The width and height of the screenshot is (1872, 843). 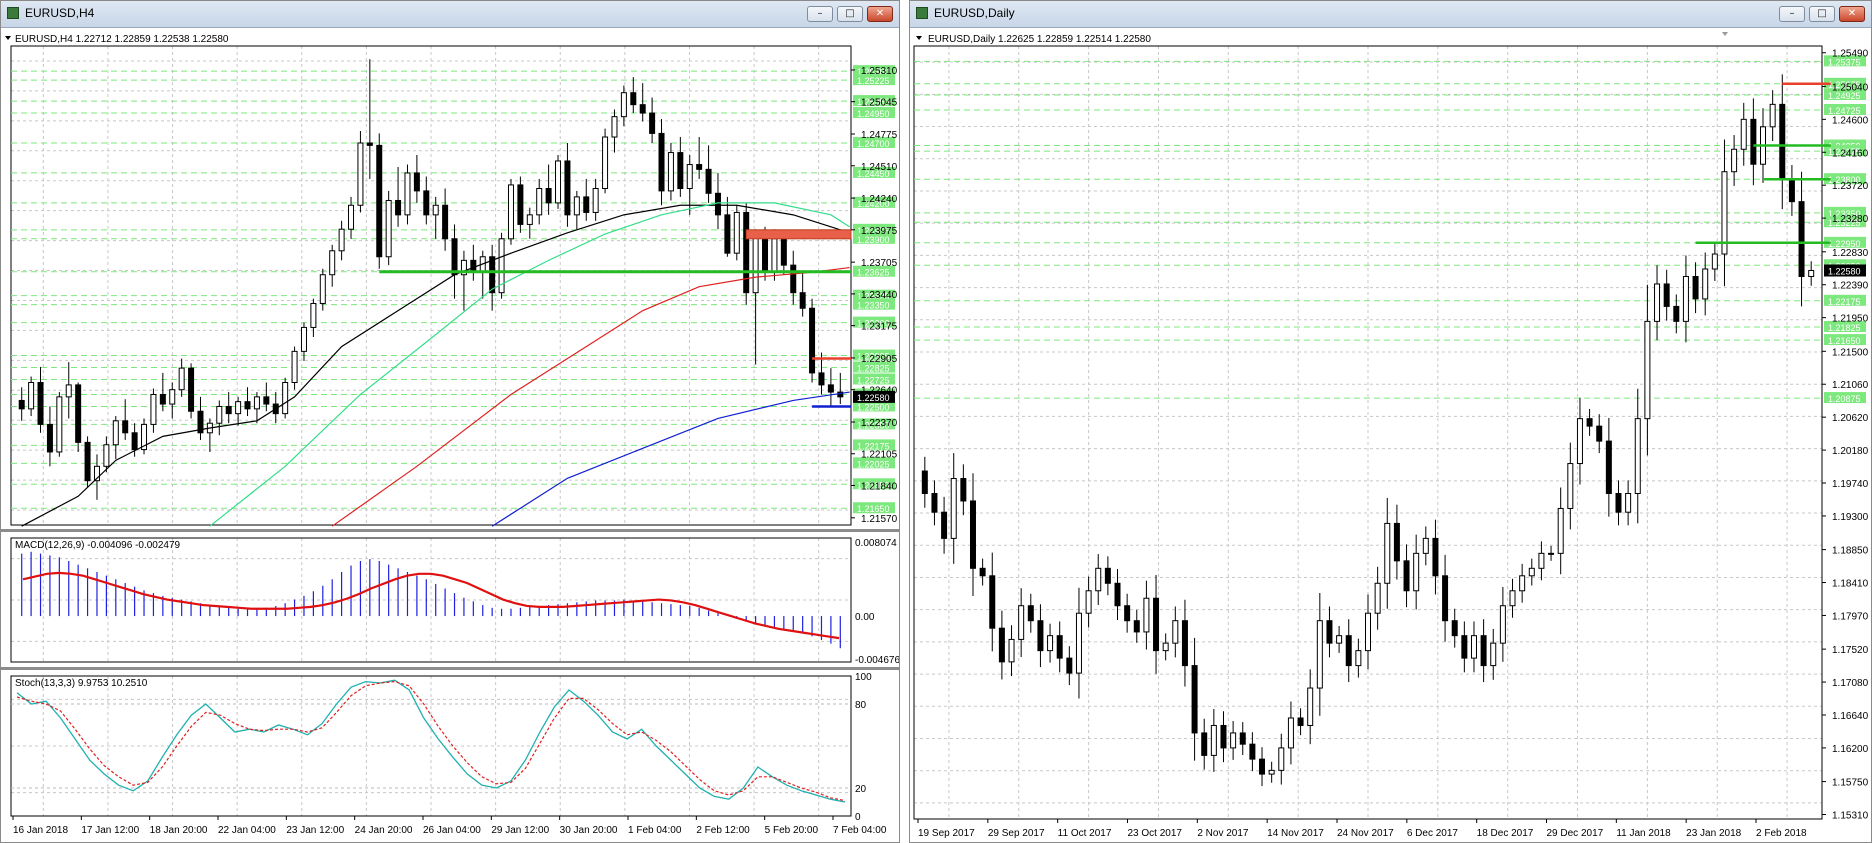 What do you see at coordinates (873, 273) in the screenshot?
I see `level-label: 1.23625` at bounding box center [873, 273].